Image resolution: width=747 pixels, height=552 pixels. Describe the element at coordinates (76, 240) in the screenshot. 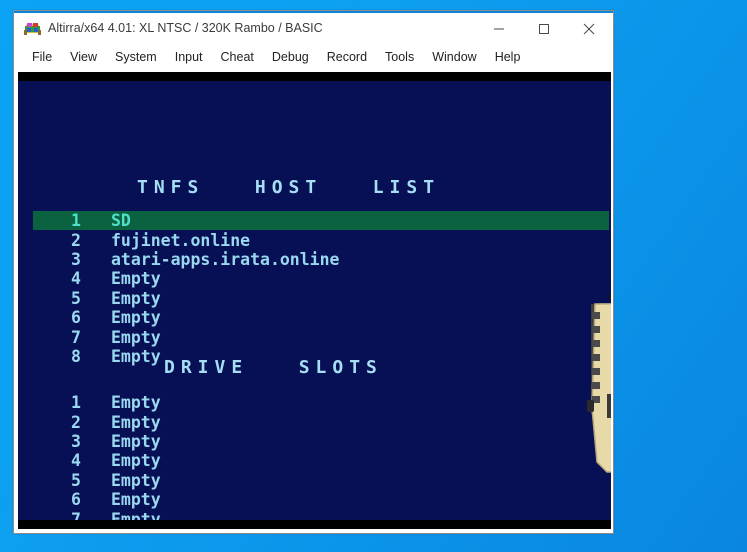

I see `host-slot-number: 2` at that location.